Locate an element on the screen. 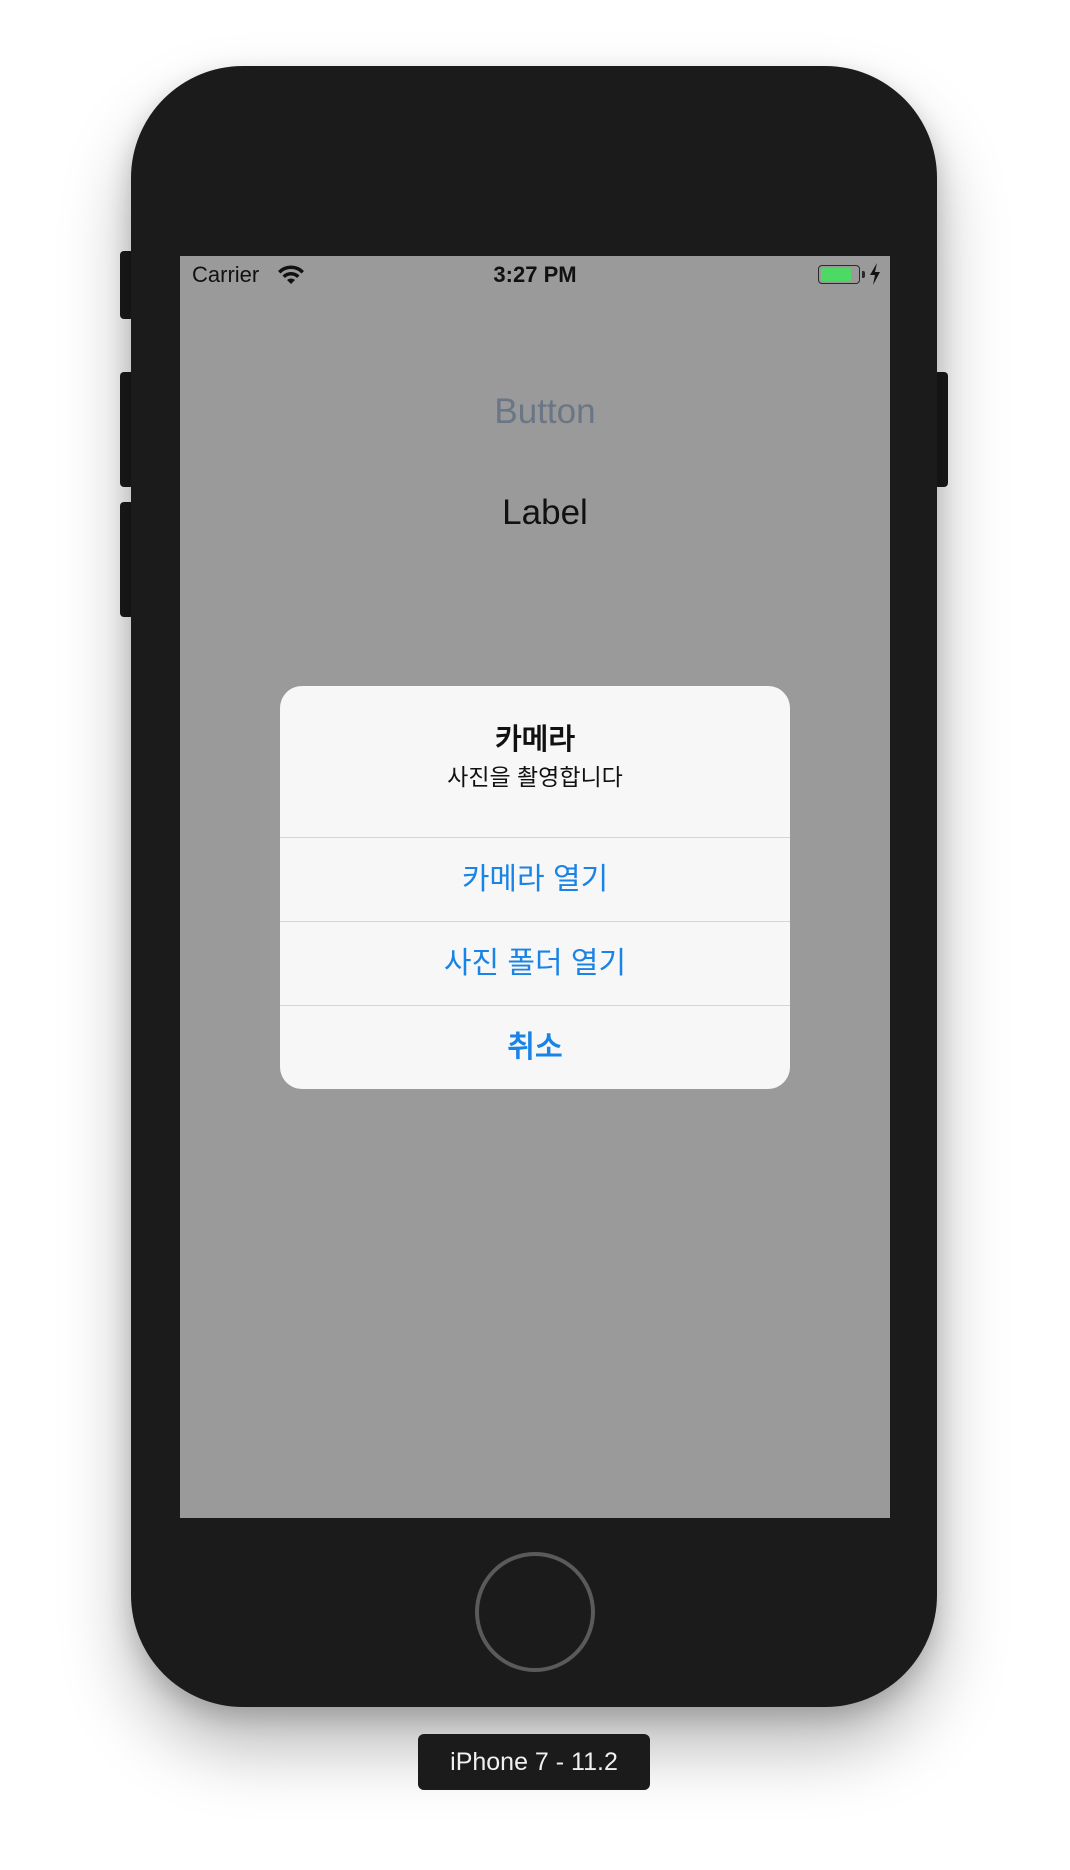  battery-icon is located at coordinates (839, 274).